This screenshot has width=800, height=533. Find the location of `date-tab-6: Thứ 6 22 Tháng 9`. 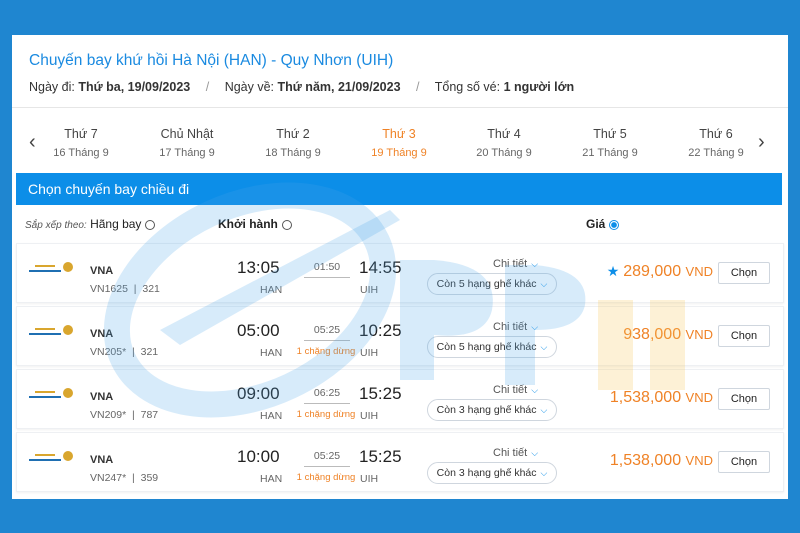

date-tab-6: Thứ 6 22 Tháng 9 is located at coordinates (716, 143).